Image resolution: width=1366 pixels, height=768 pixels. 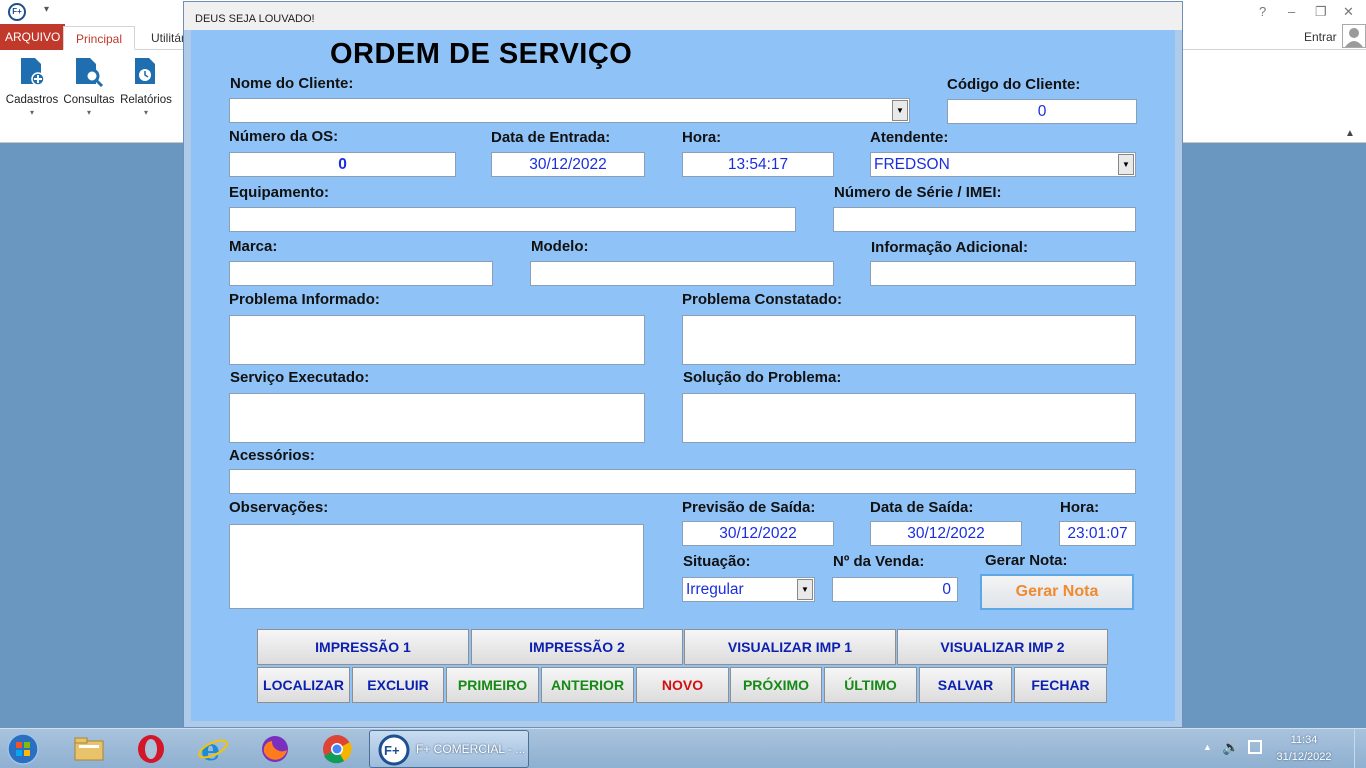 I want to click on relatorios-button: Relatórios ▾, so click(x=146, y=86).